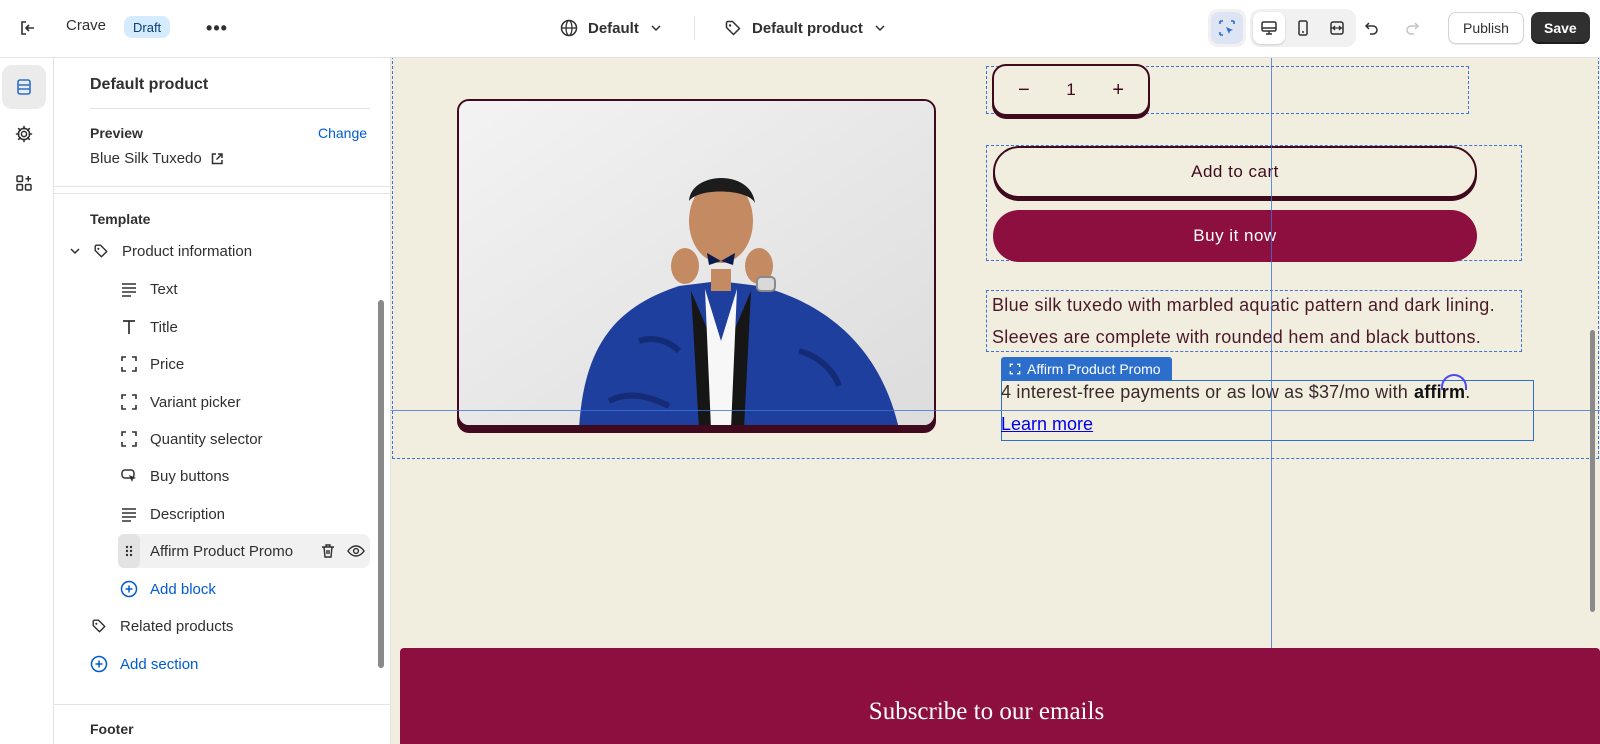 This screenshot has width=1600, height=744. I want to click on block-buy-buttons: Buy buttons, so click(173, 476).